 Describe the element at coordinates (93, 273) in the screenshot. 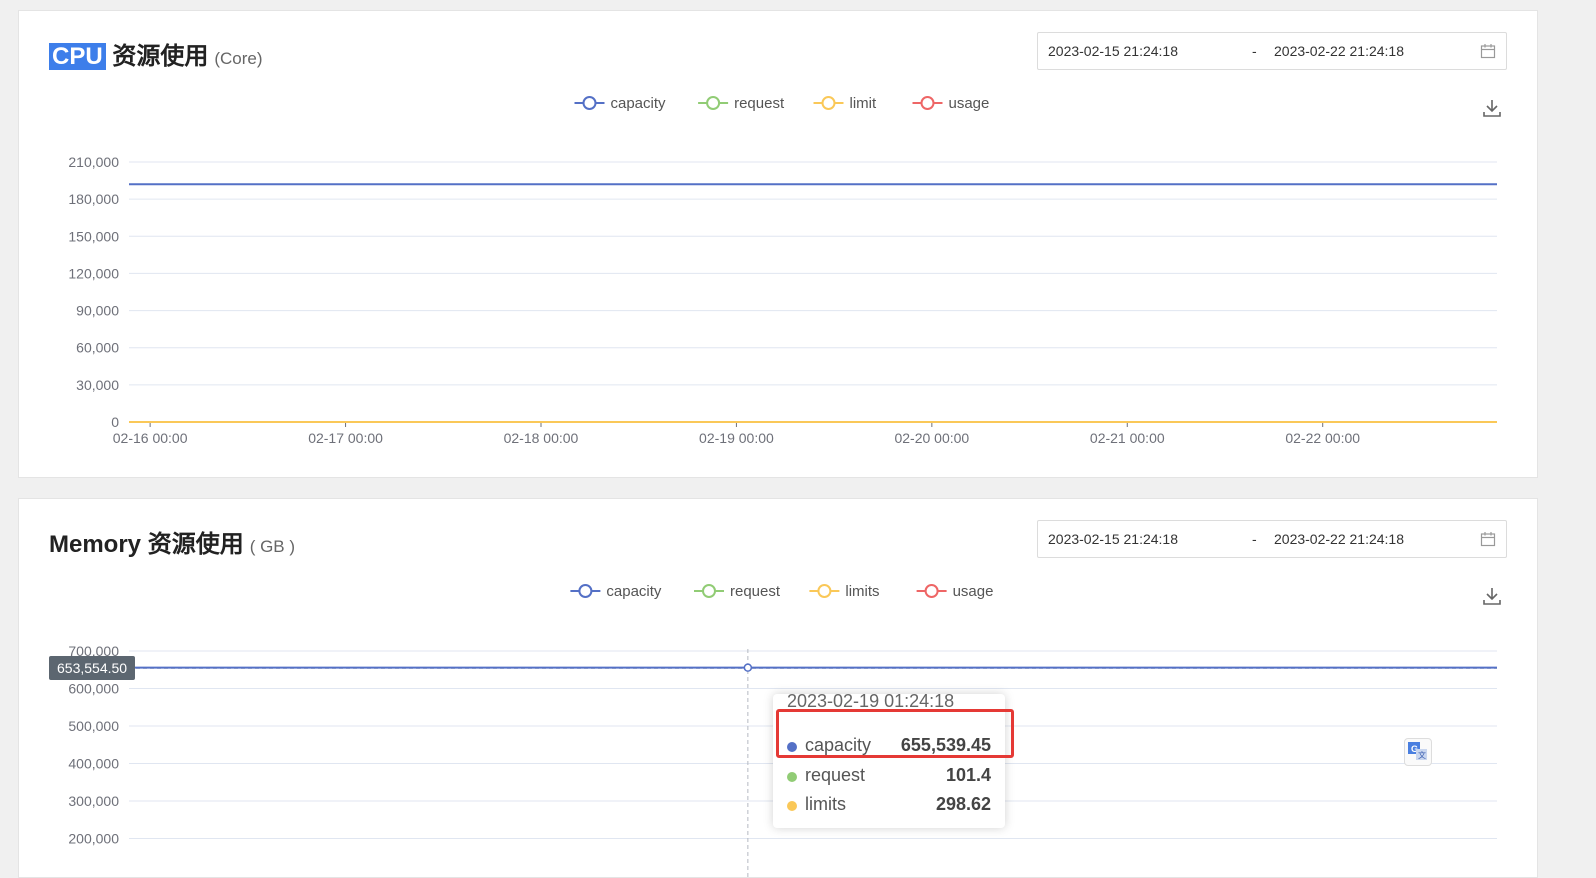

I see `y-tick-label: 120,000` at that location.